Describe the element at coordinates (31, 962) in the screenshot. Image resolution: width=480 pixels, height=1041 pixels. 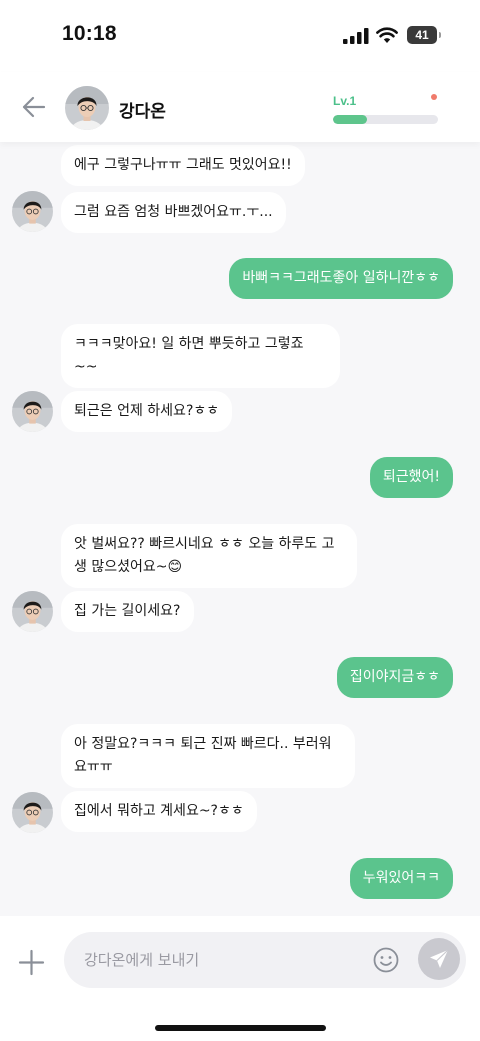
I see `plus-icon` at that location.